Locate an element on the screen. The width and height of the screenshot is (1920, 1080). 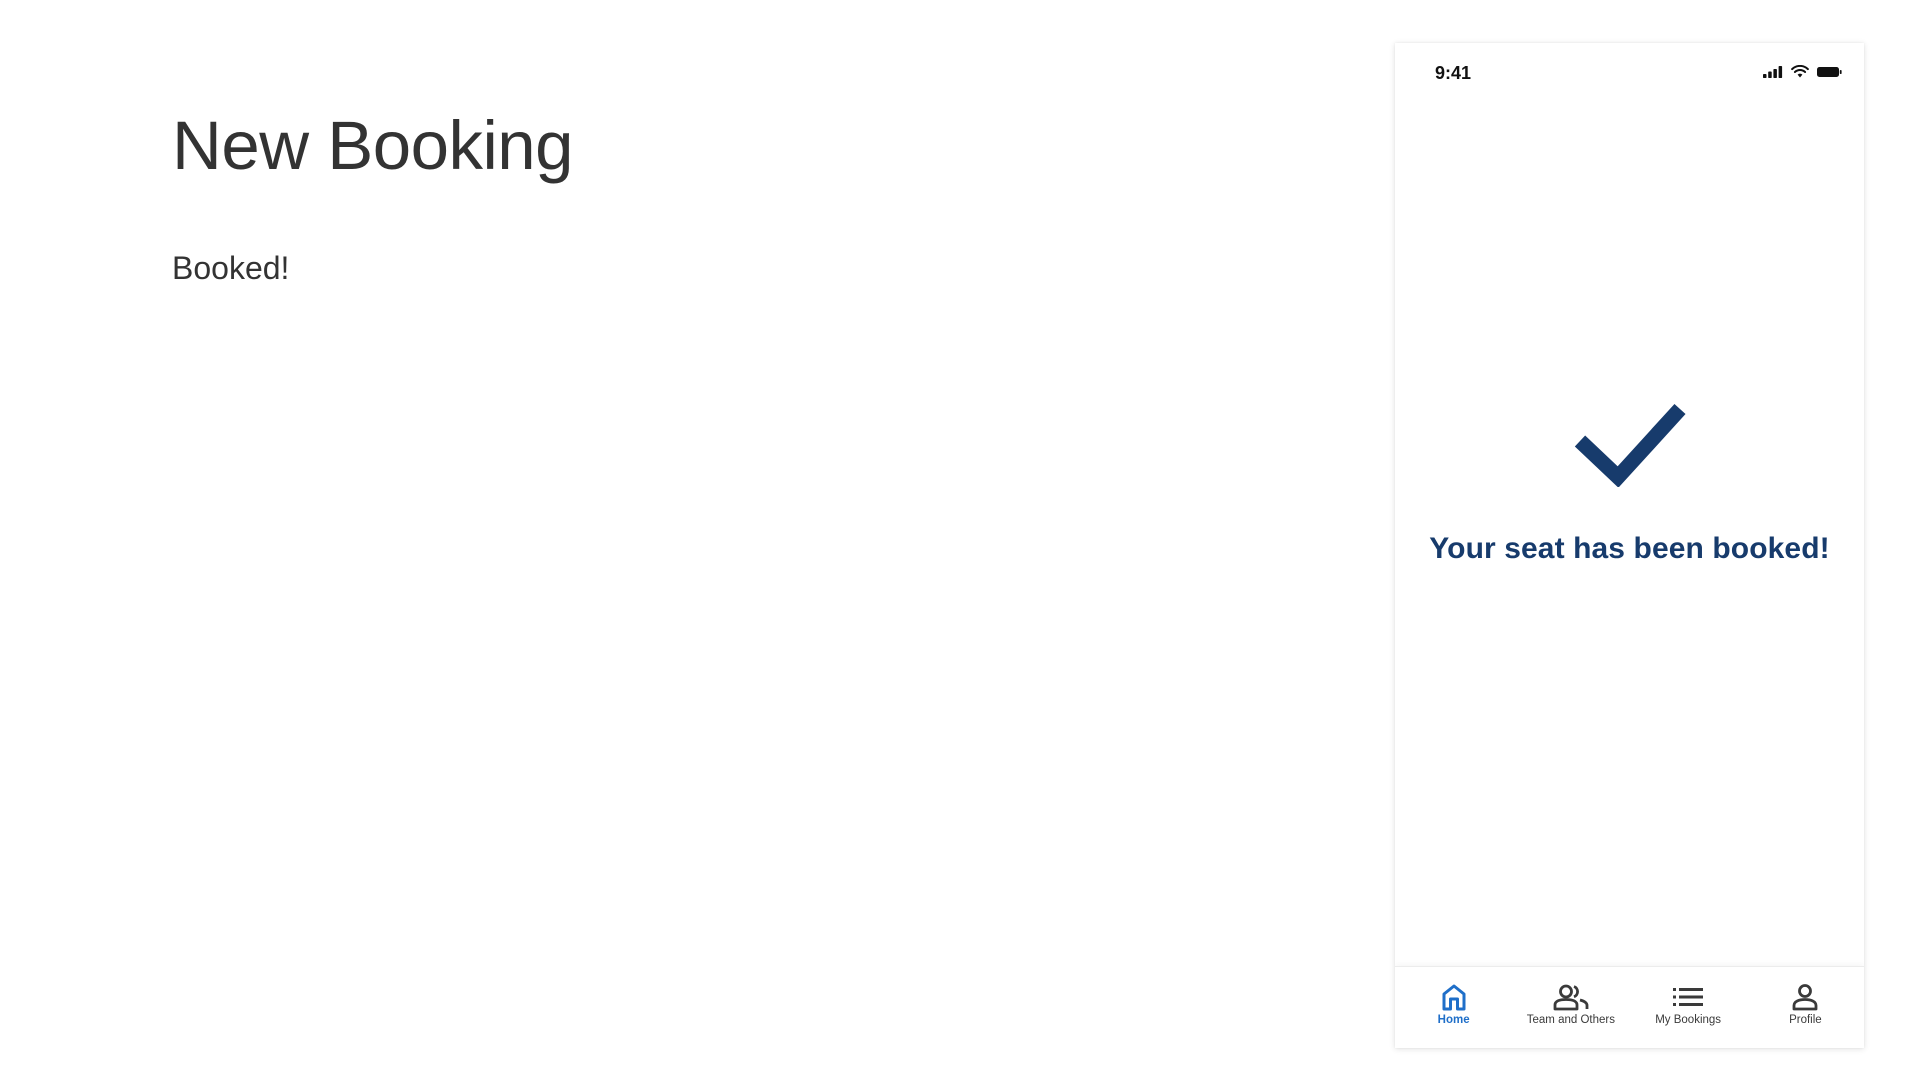
cellular-signal-icon is located at coordinates (1773, 71).